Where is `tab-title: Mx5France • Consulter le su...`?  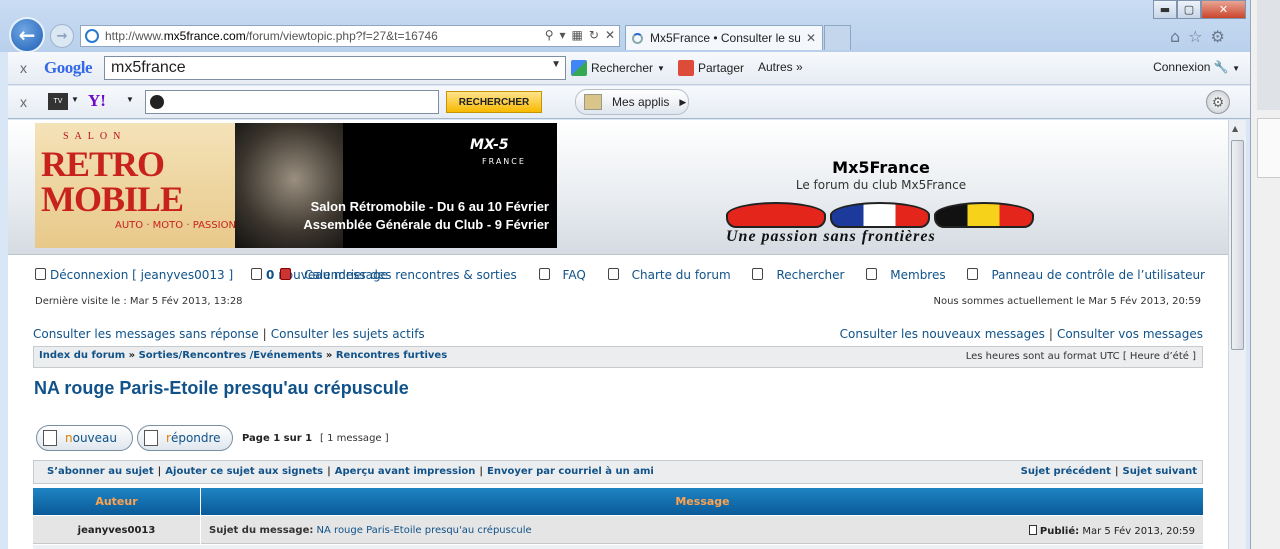
tab-title: Mx5France • Consulter le su... is located at coordinates (725, 38).